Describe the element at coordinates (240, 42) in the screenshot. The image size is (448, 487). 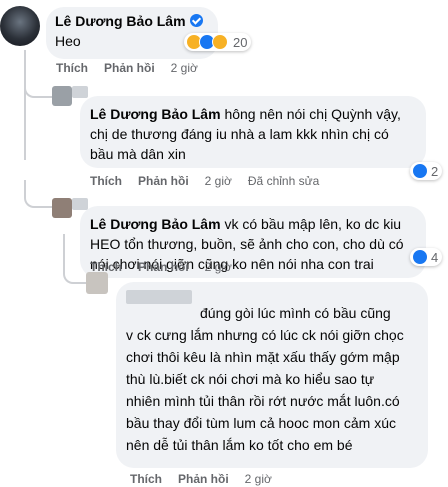
I see `reaction-count: 20` at that location.